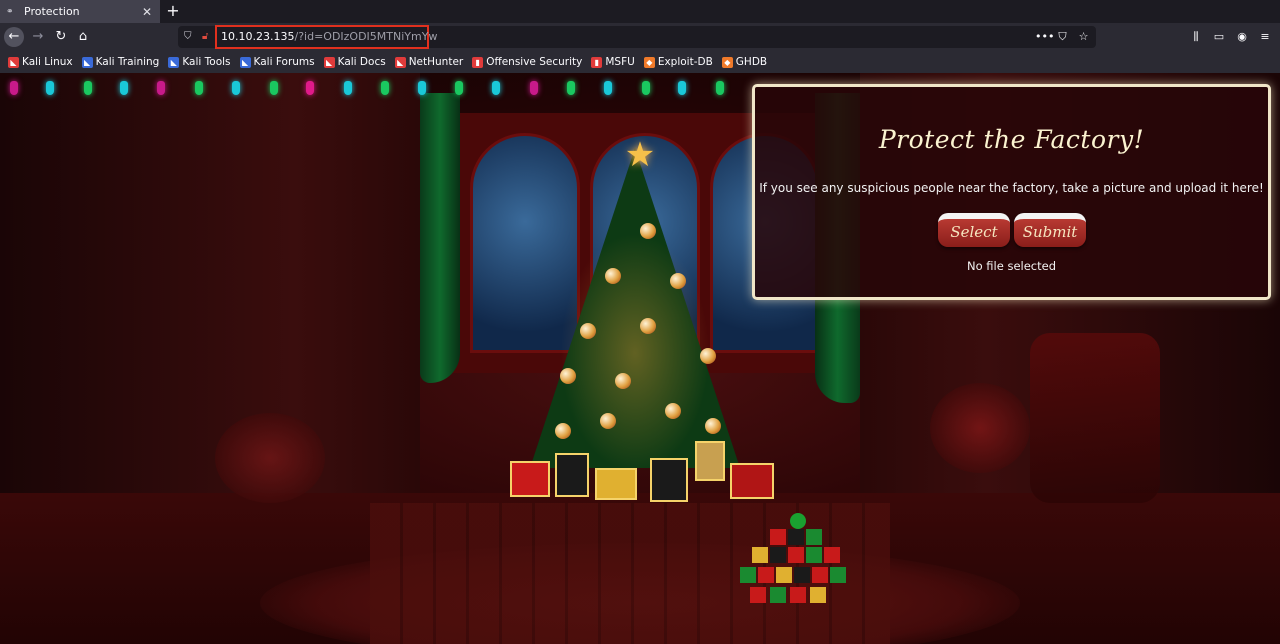 This screenshot has height=644, width=1280. What do you see at coordinates (1083, 37) in the screenshot?
I see `bookmark-star-icon: ☆` at bounding box center [1083, 37].